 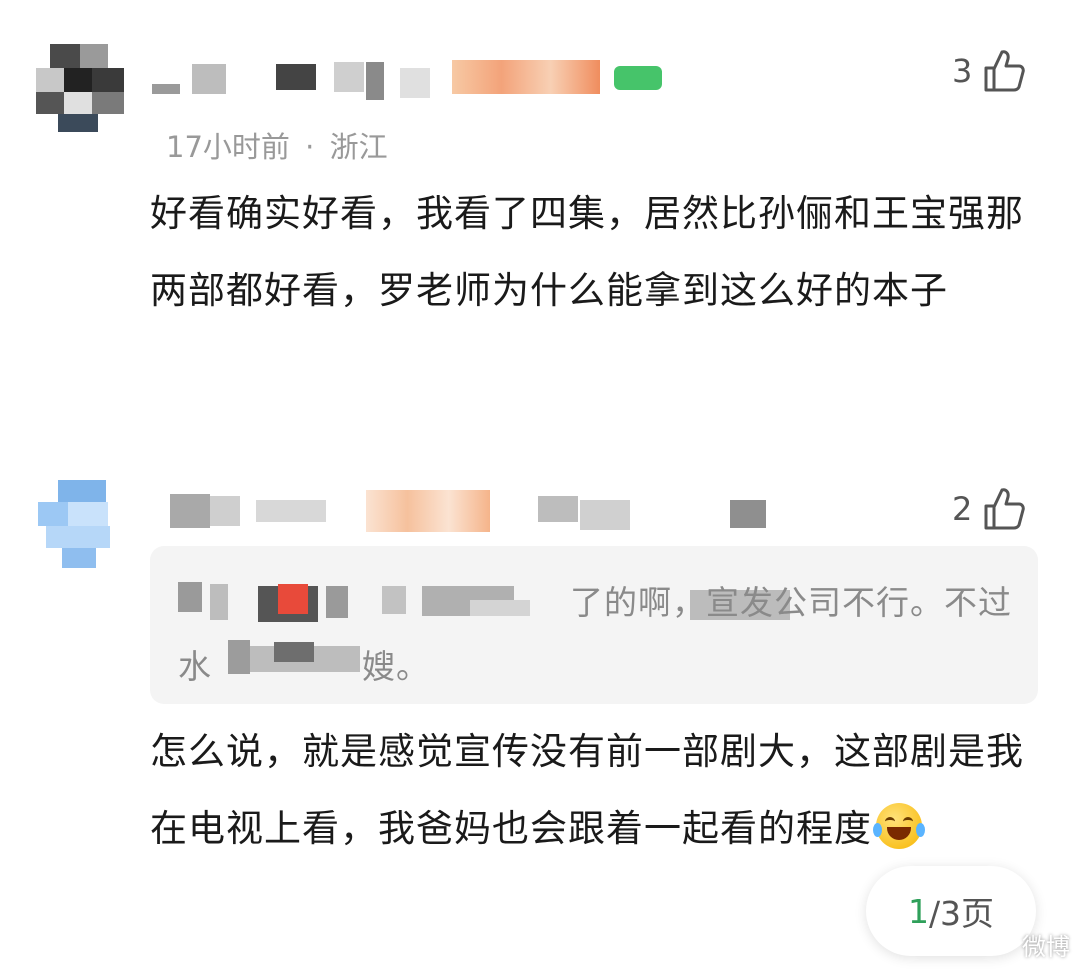 I want to click on like-button: 2, so click(x=989, y=509).